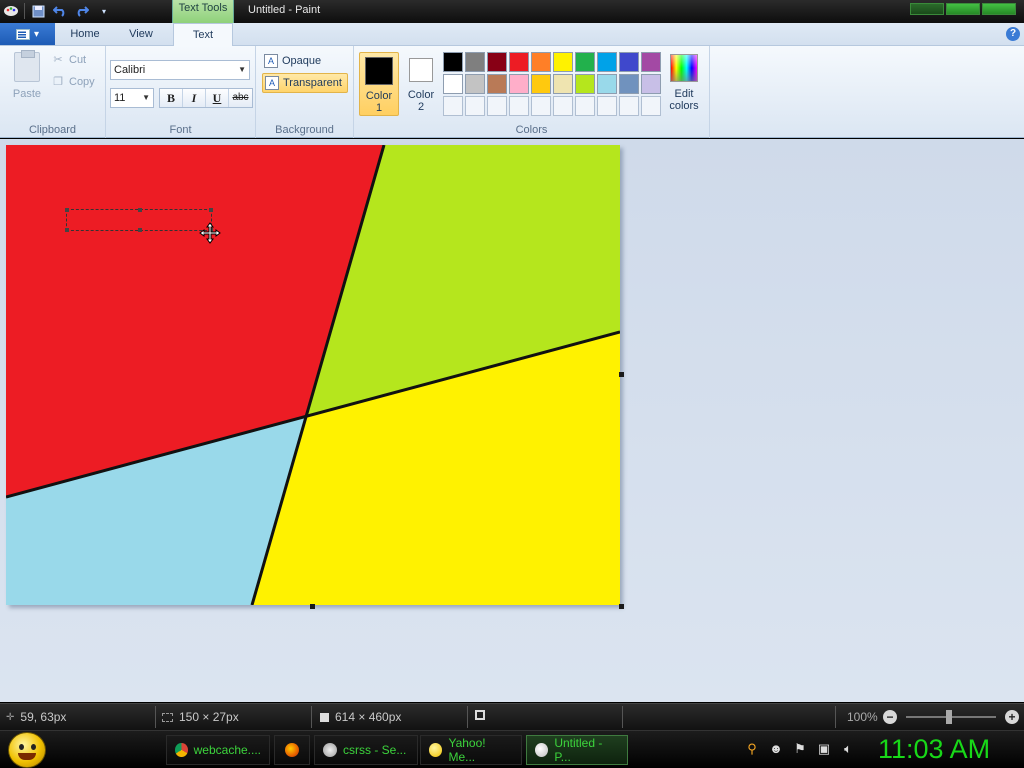 This screenshot has width=1024, height=768. What do you see at coordinates (305, 83) in the screenshot?
I see `transparent-button: A Transparent` at bounding box center [305, 83].